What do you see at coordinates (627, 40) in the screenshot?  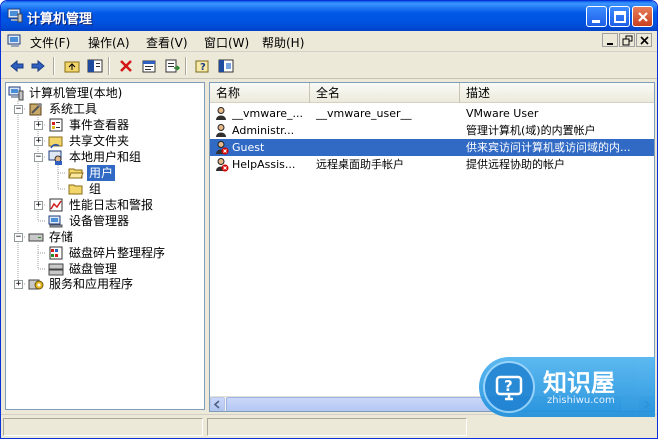 I see `child-restore-button` at bounding box center [627, 40].